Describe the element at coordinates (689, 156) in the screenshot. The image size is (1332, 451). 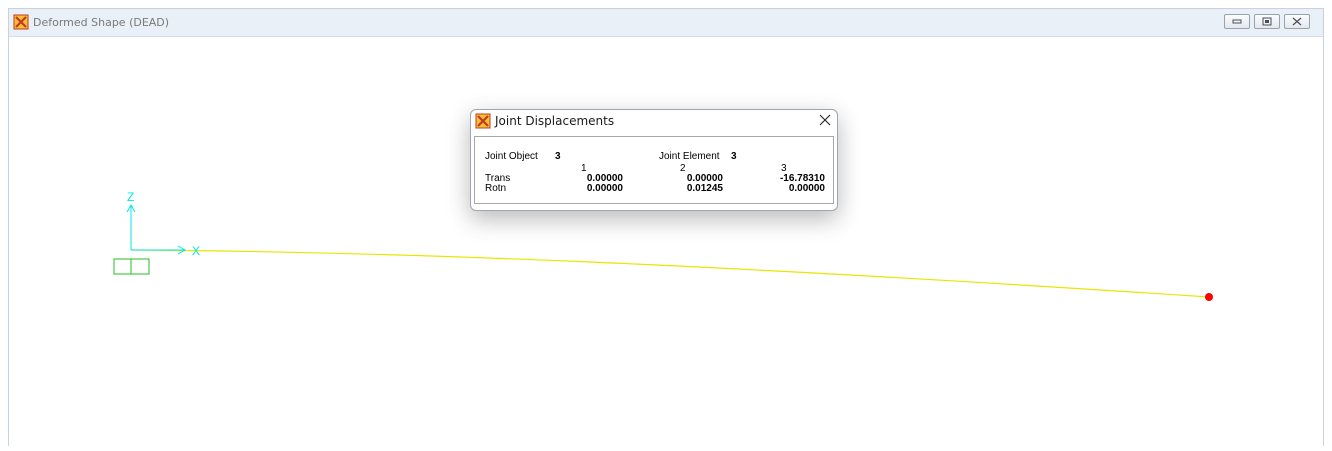
I see `joint-element-label: Joint Element` at that location.